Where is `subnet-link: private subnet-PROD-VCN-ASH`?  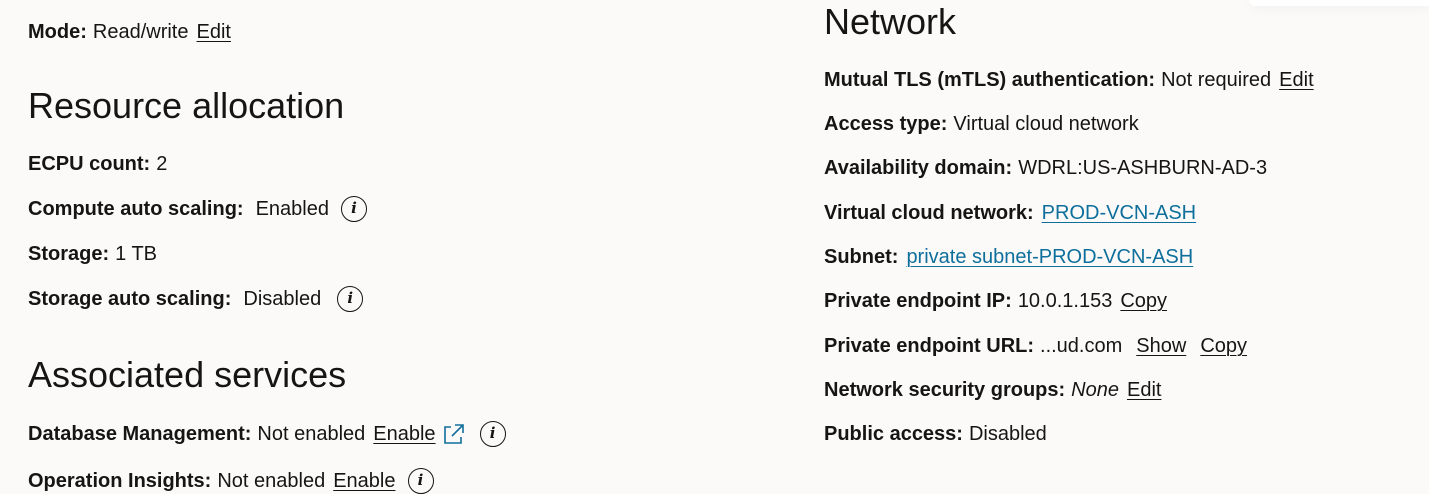
subnet-link: private subnet-PROD-VCN-ASH is located at coordinates (1049, 257).